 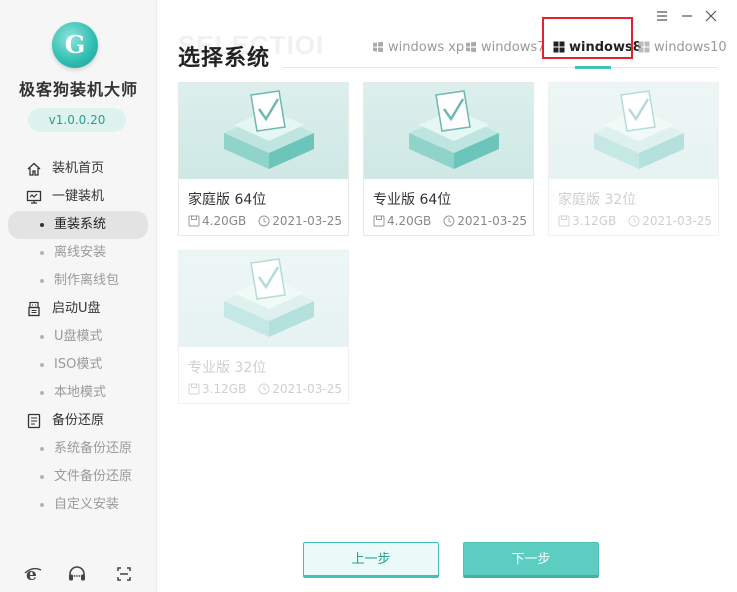 I want to click on sidebar-footer: e, so click(x=78, y=574).